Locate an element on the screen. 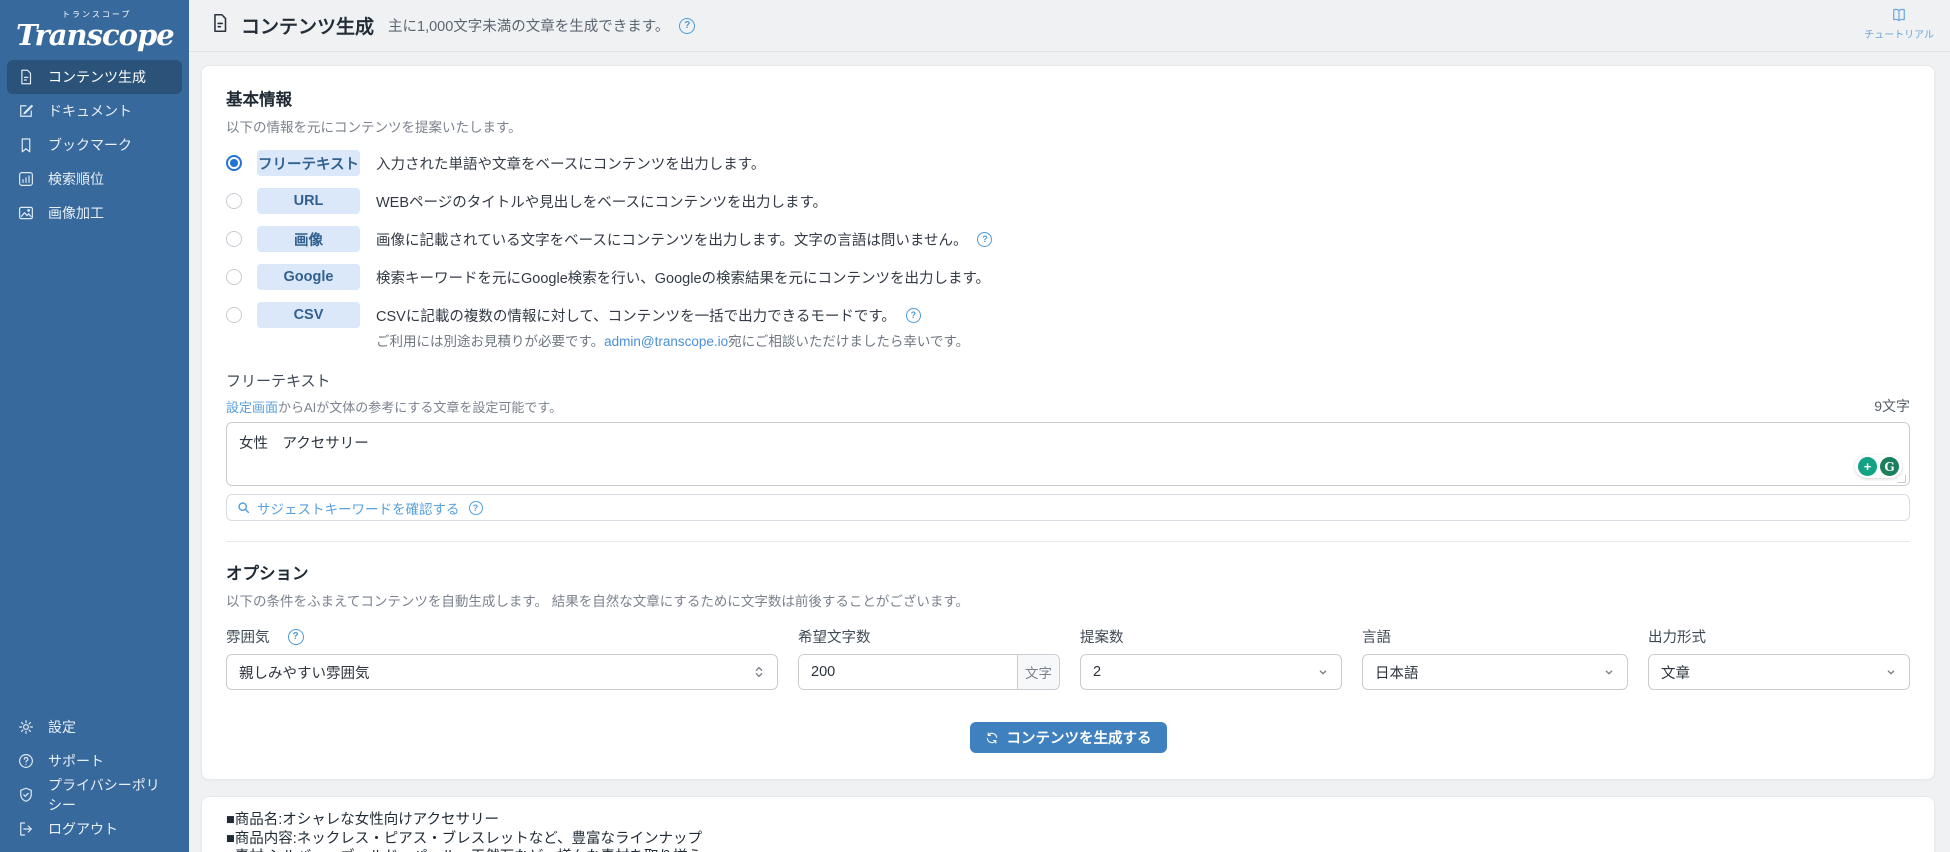 This screenshot has height=852, width=1950. sidebar-item-label: ドキュメント is located at coordinates (90, 111).